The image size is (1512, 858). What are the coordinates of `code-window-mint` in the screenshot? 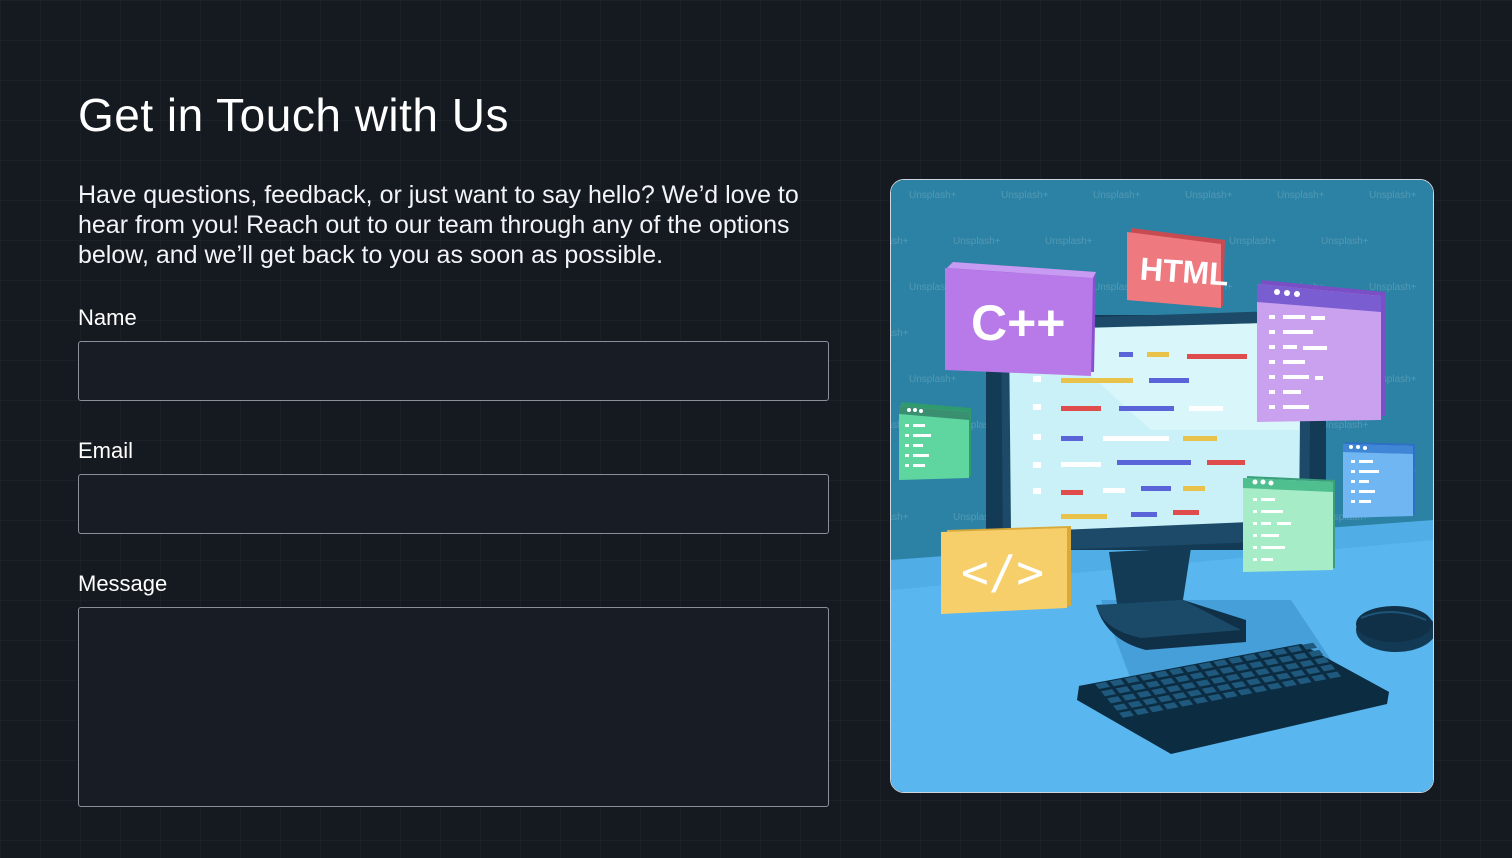 It's located at (1289, 524).